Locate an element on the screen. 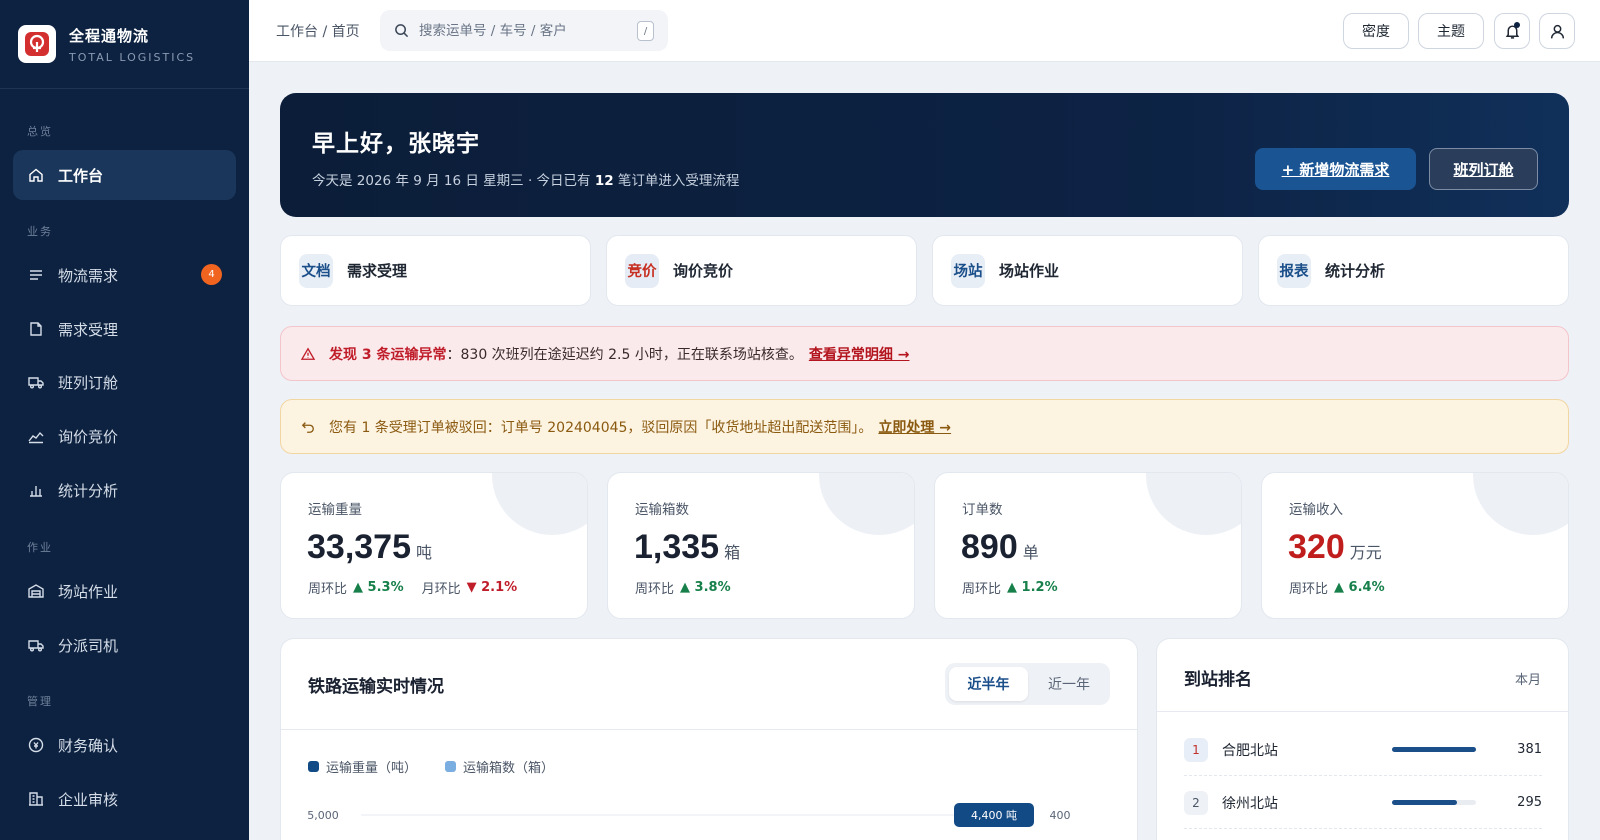 The image size is (1600, 840). train-booking-button: 班列订舱 is located at coordinates (1483, 169).